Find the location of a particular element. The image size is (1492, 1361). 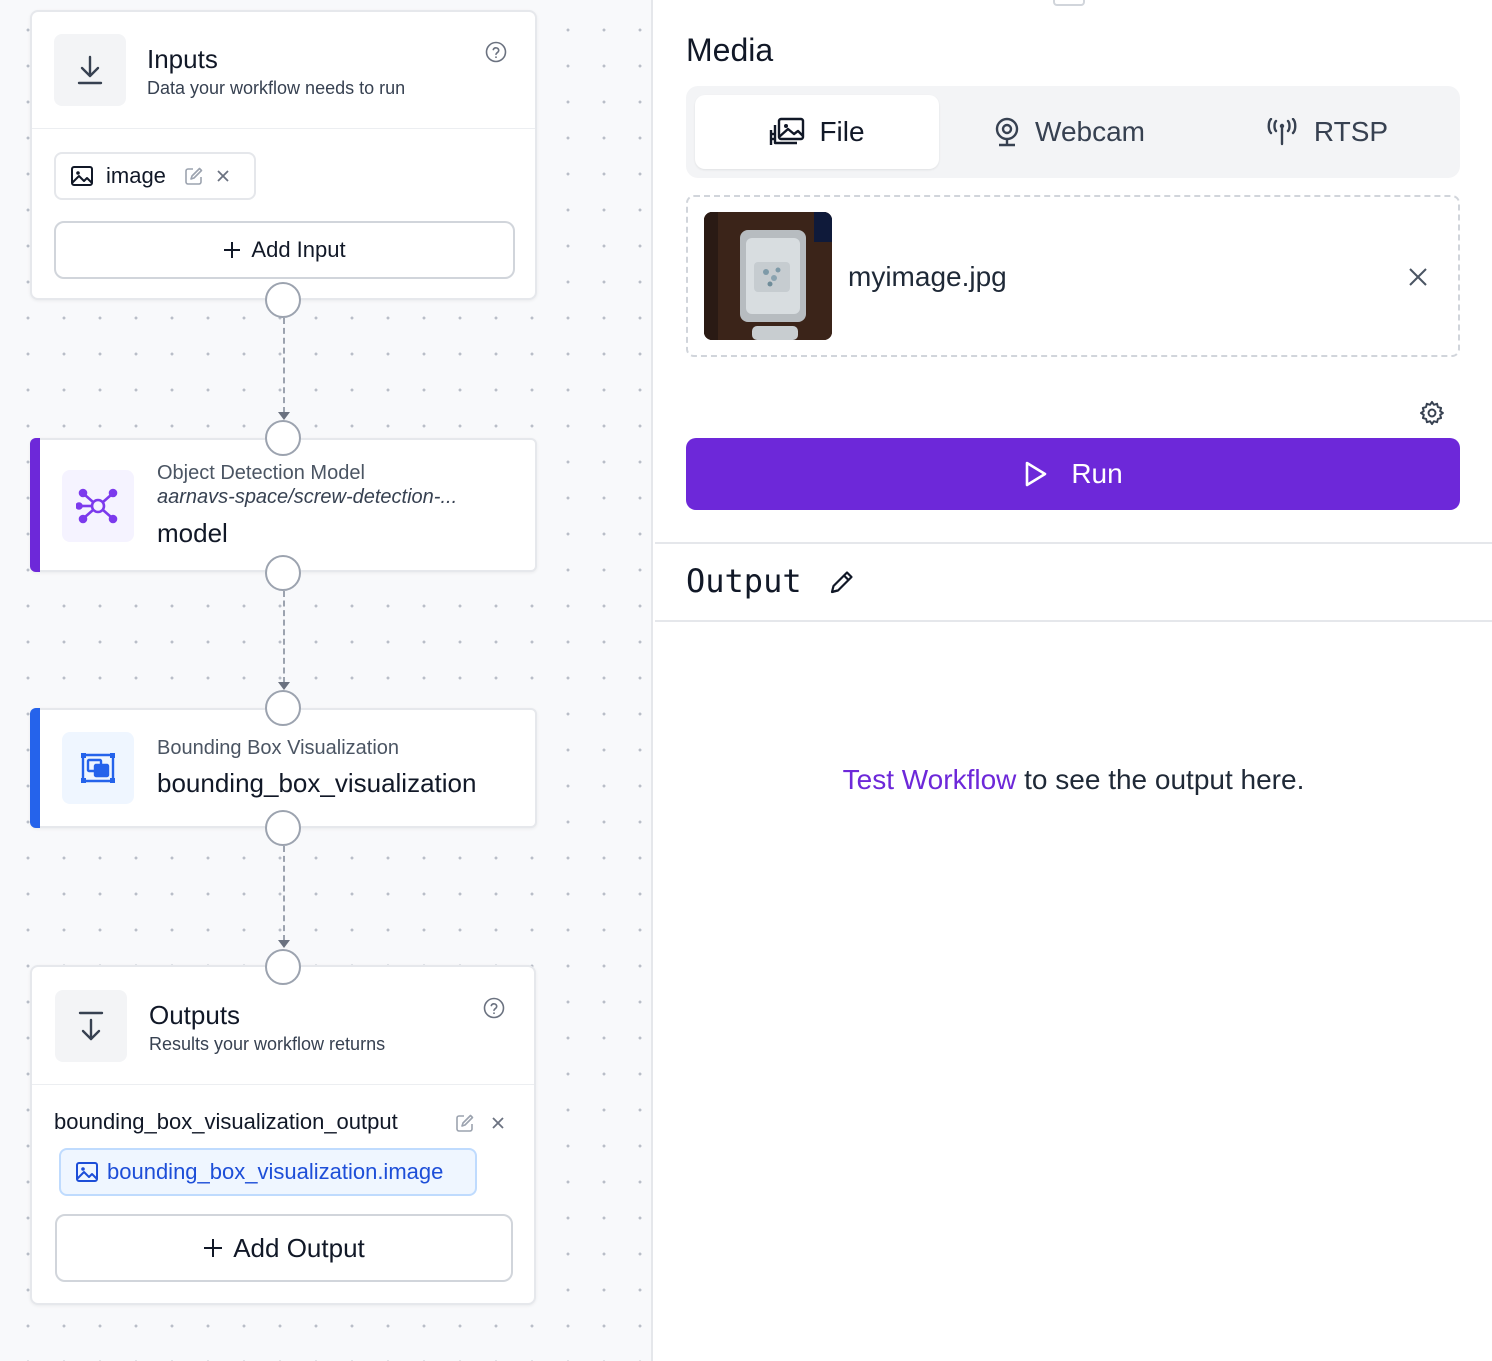

media-source-tabs: File Webcam RTSP is located at coordinates (1073, 132).